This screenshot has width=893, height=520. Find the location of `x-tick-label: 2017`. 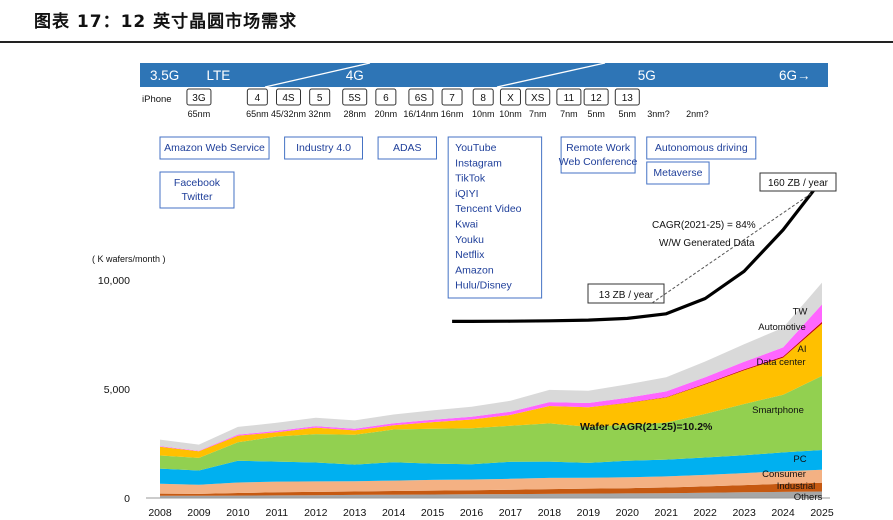

x-tick-label: 2017 is located at coordinates (511, 513).